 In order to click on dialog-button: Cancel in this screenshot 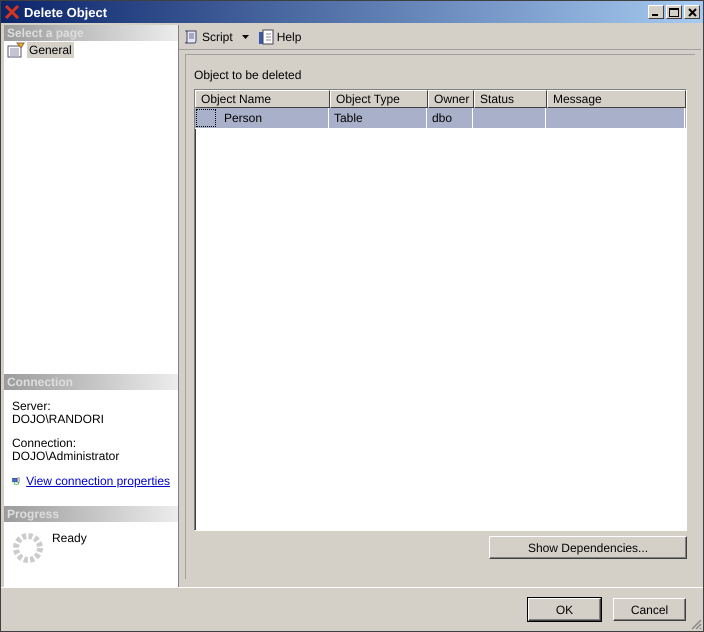, I will do `click(649, 609)`.